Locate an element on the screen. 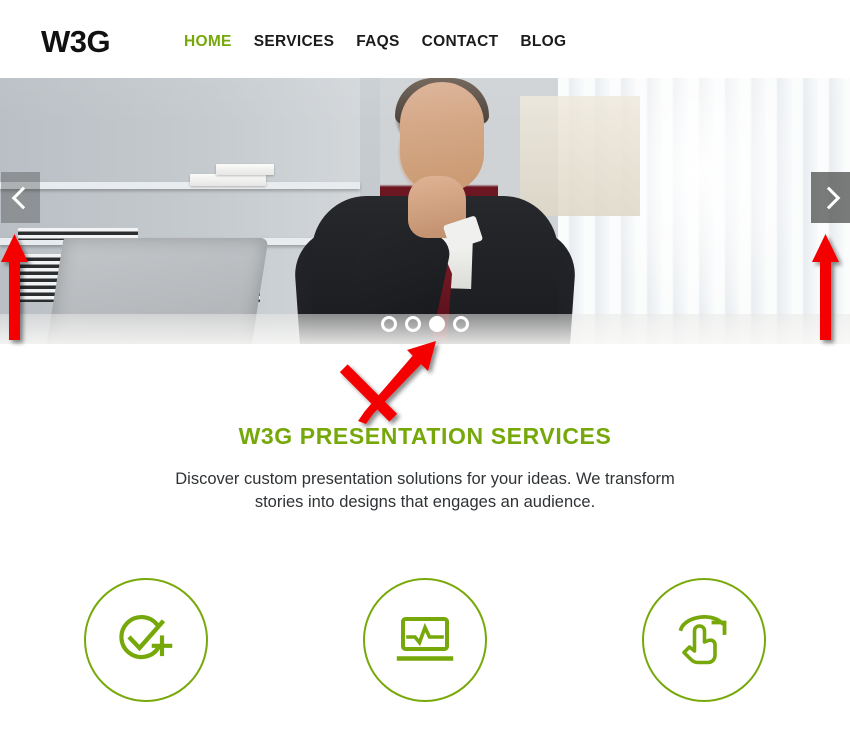 The width and height of the screenshot is (850, 750). nav-item-blog: BLOG is located at coordinates (543, 42).